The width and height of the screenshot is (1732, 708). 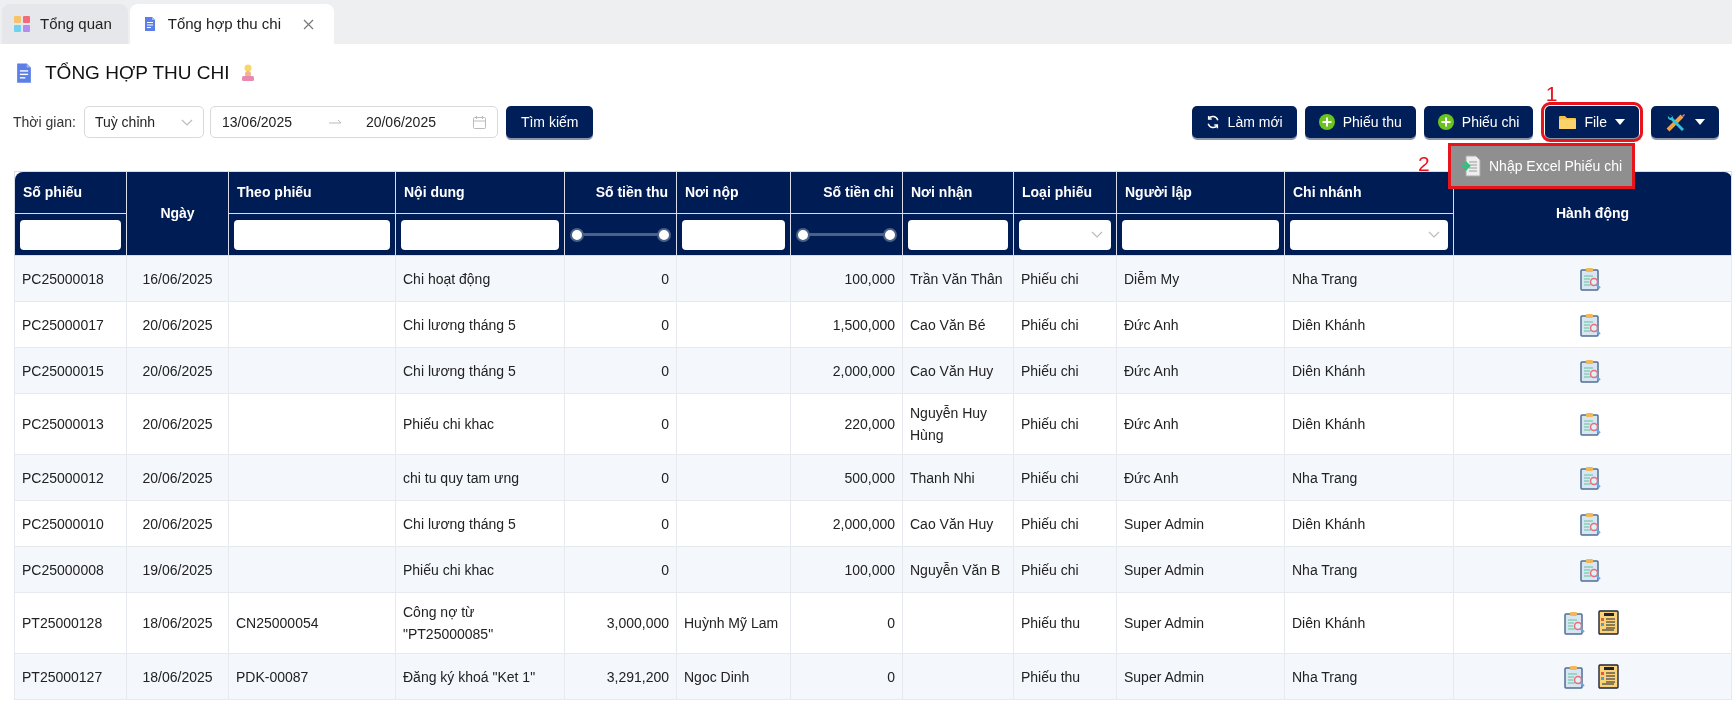 What do you see at coordinates (461, 477) in the screenshot?
I see `table-cell: chi tu quy tam ưng` at bounding box center [461, 477].